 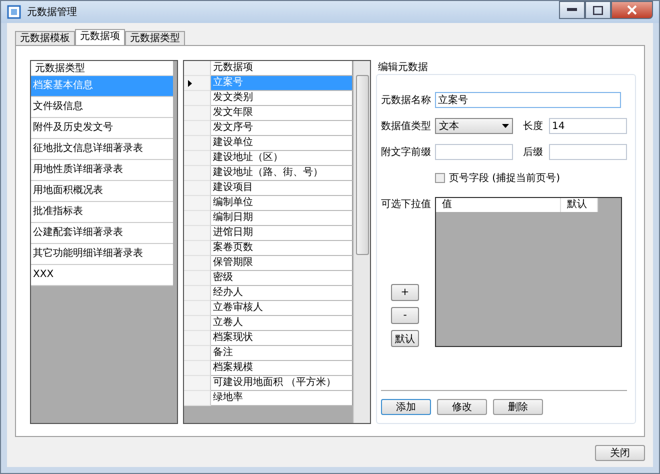 What do you see at coordinates (100, 37) in the screenshot?
I see `tab: 元数据项` at bounding box center [100, 37].